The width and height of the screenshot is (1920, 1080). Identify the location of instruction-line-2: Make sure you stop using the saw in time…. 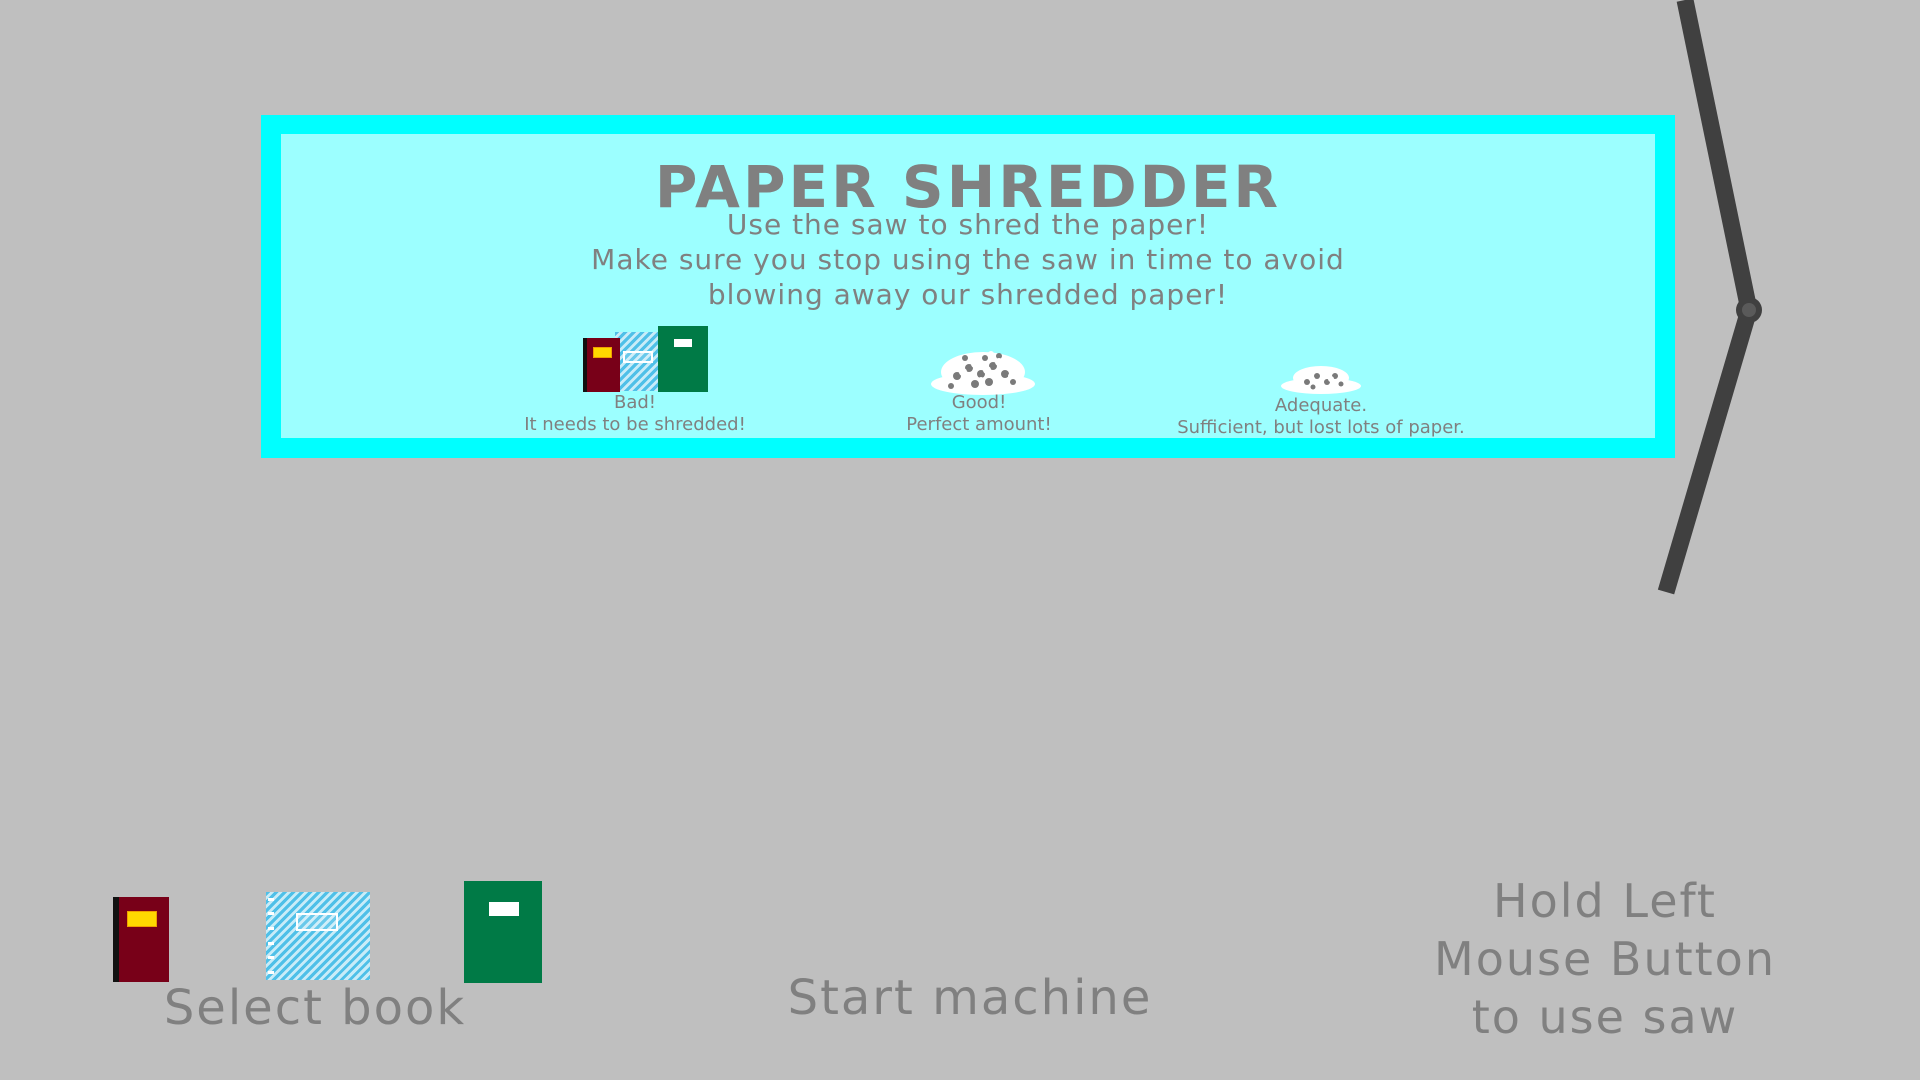
(968, 259).